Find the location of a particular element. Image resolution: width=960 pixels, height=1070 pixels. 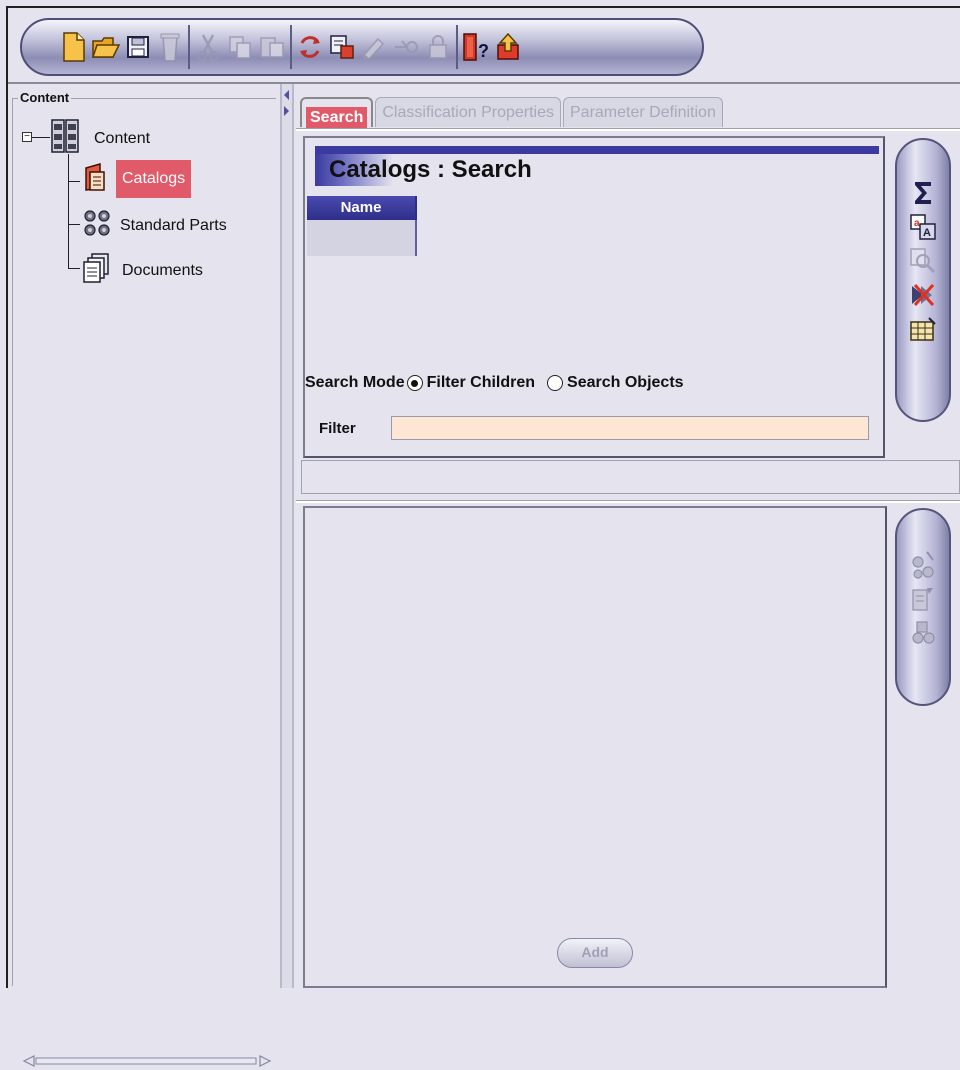

add-button: Add is located at coordinates (595, 953).